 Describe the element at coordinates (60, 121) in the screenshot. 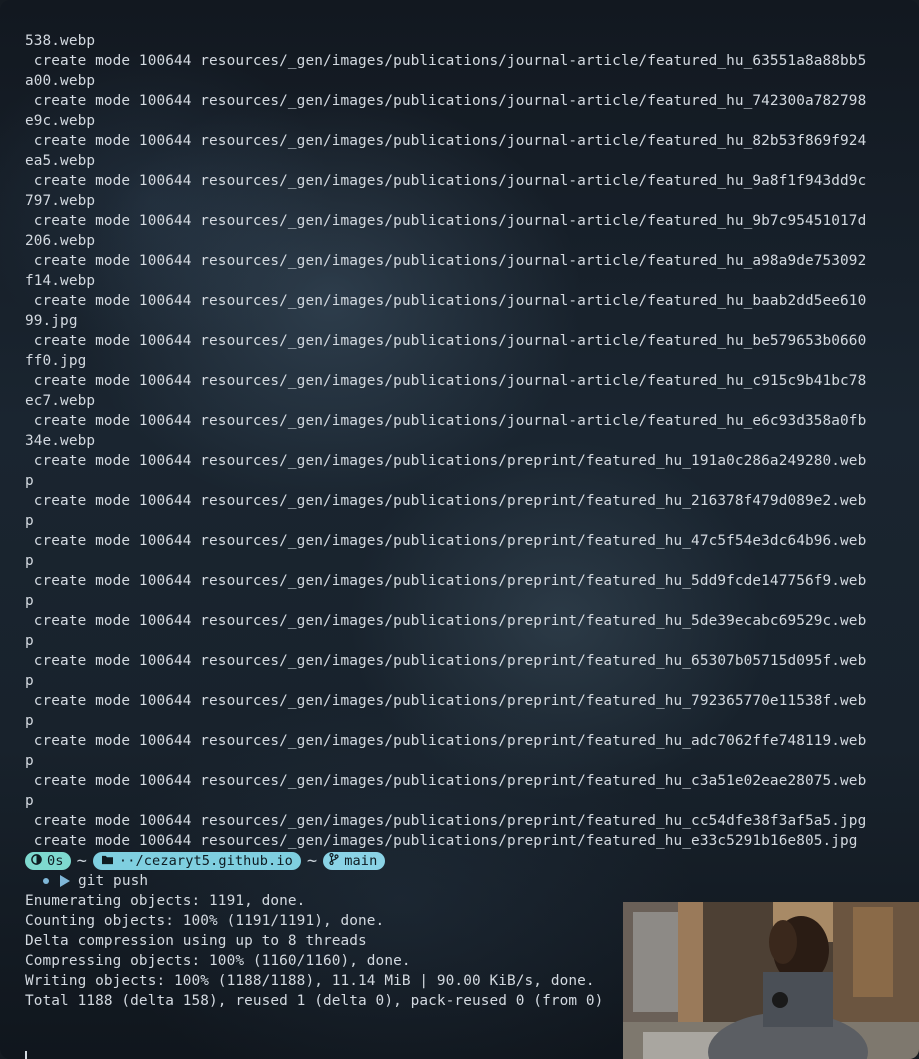

I see `output-line: e9c.webp` at that location.